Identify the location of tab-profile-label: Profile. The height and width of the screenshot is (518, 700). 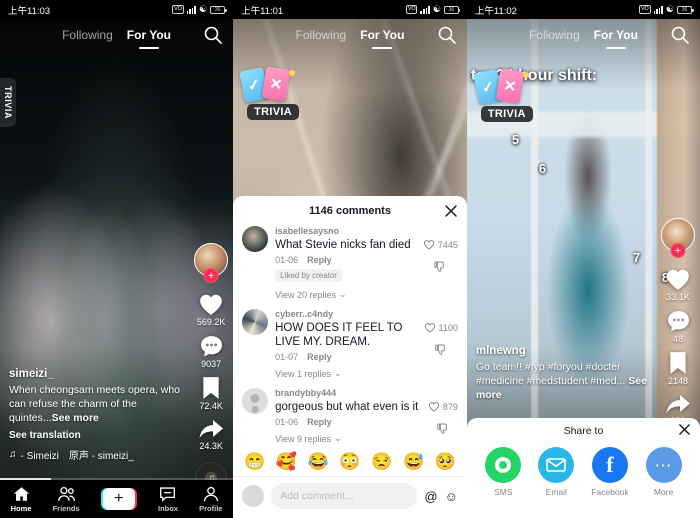
(211, 508).